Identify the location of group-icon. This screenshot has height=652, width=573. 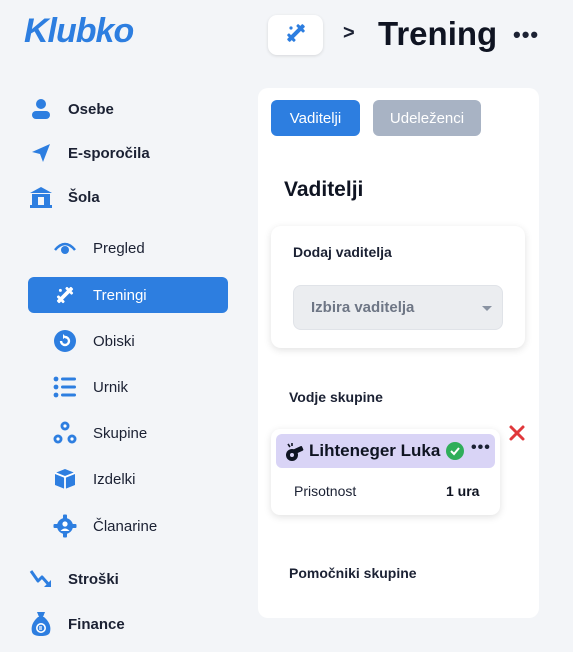
(65, 433).